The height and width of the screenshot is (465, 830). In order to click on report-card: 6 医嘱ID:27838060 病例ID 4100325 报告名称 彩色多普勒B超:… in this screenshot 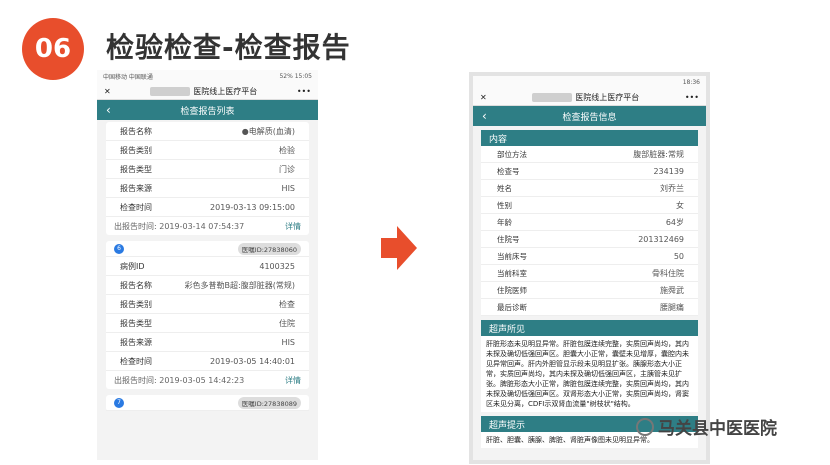, I will do `click(207, 315)`.